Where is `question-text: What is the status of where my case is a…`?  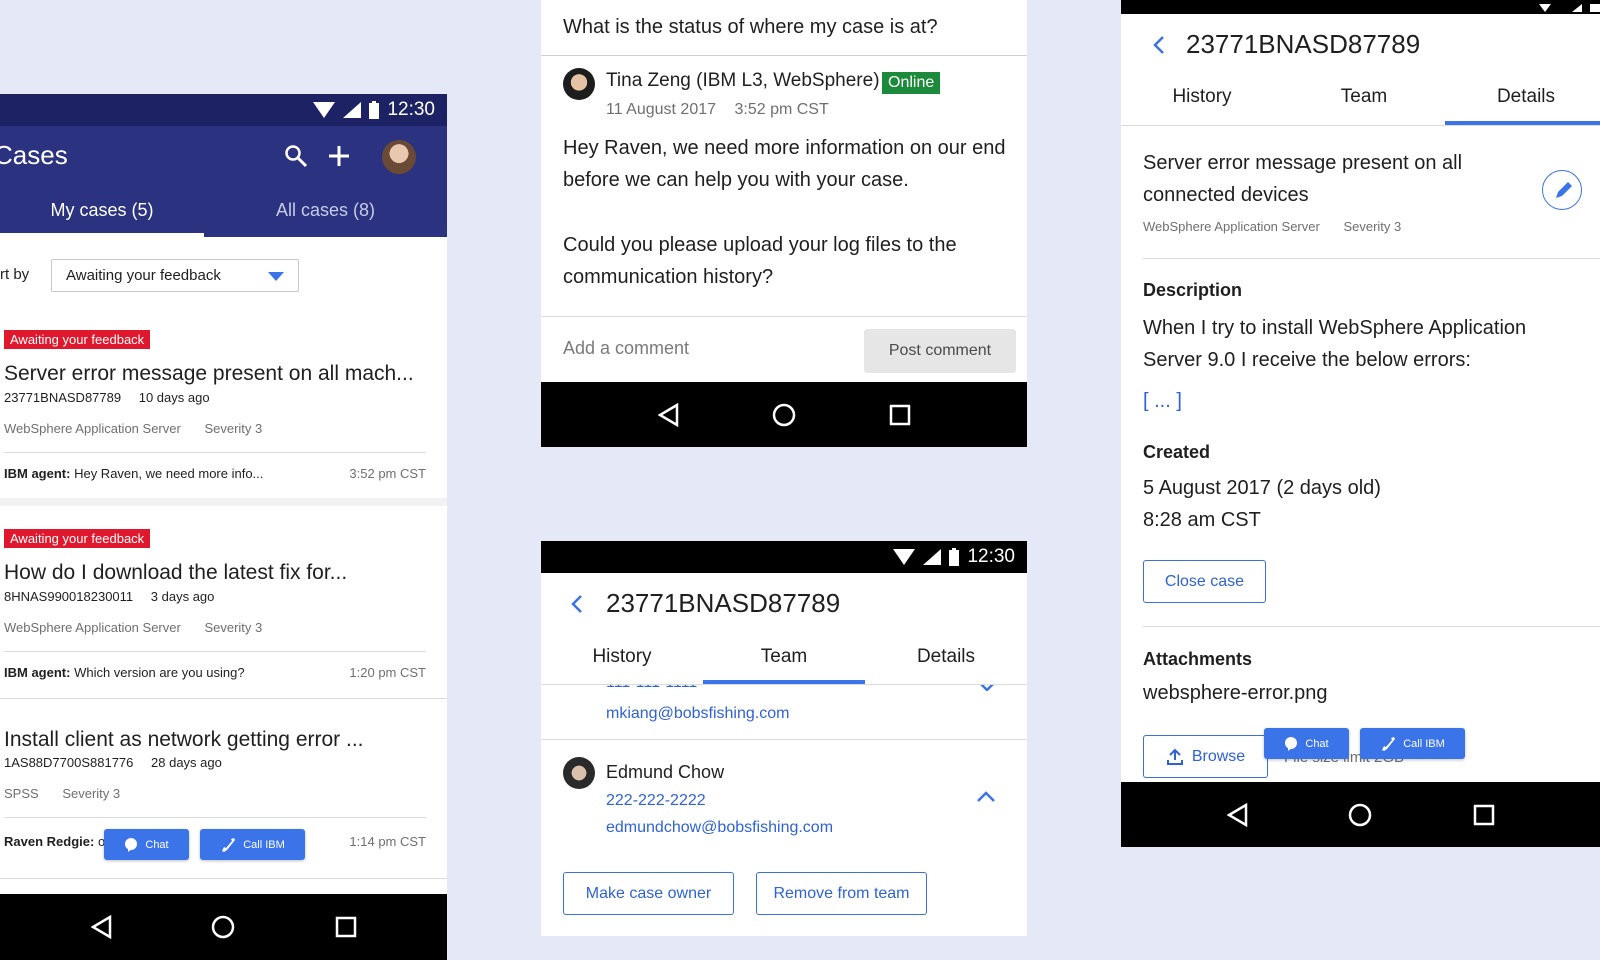 question-text: What is the status of where my case is a… is located at coordinates (750, 27).